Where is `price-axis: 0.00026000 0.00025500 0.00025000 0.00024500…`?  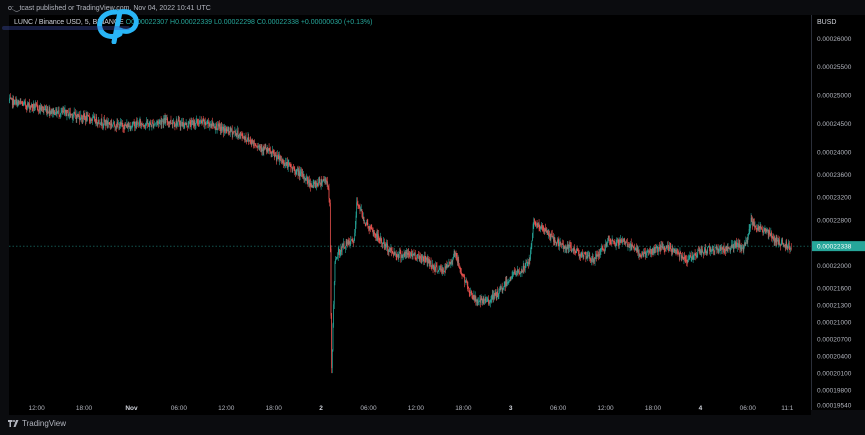 price-axis: 0.00026000 0.00025500 0.00025000 0.00024500… is located at coordinates (838, 212).